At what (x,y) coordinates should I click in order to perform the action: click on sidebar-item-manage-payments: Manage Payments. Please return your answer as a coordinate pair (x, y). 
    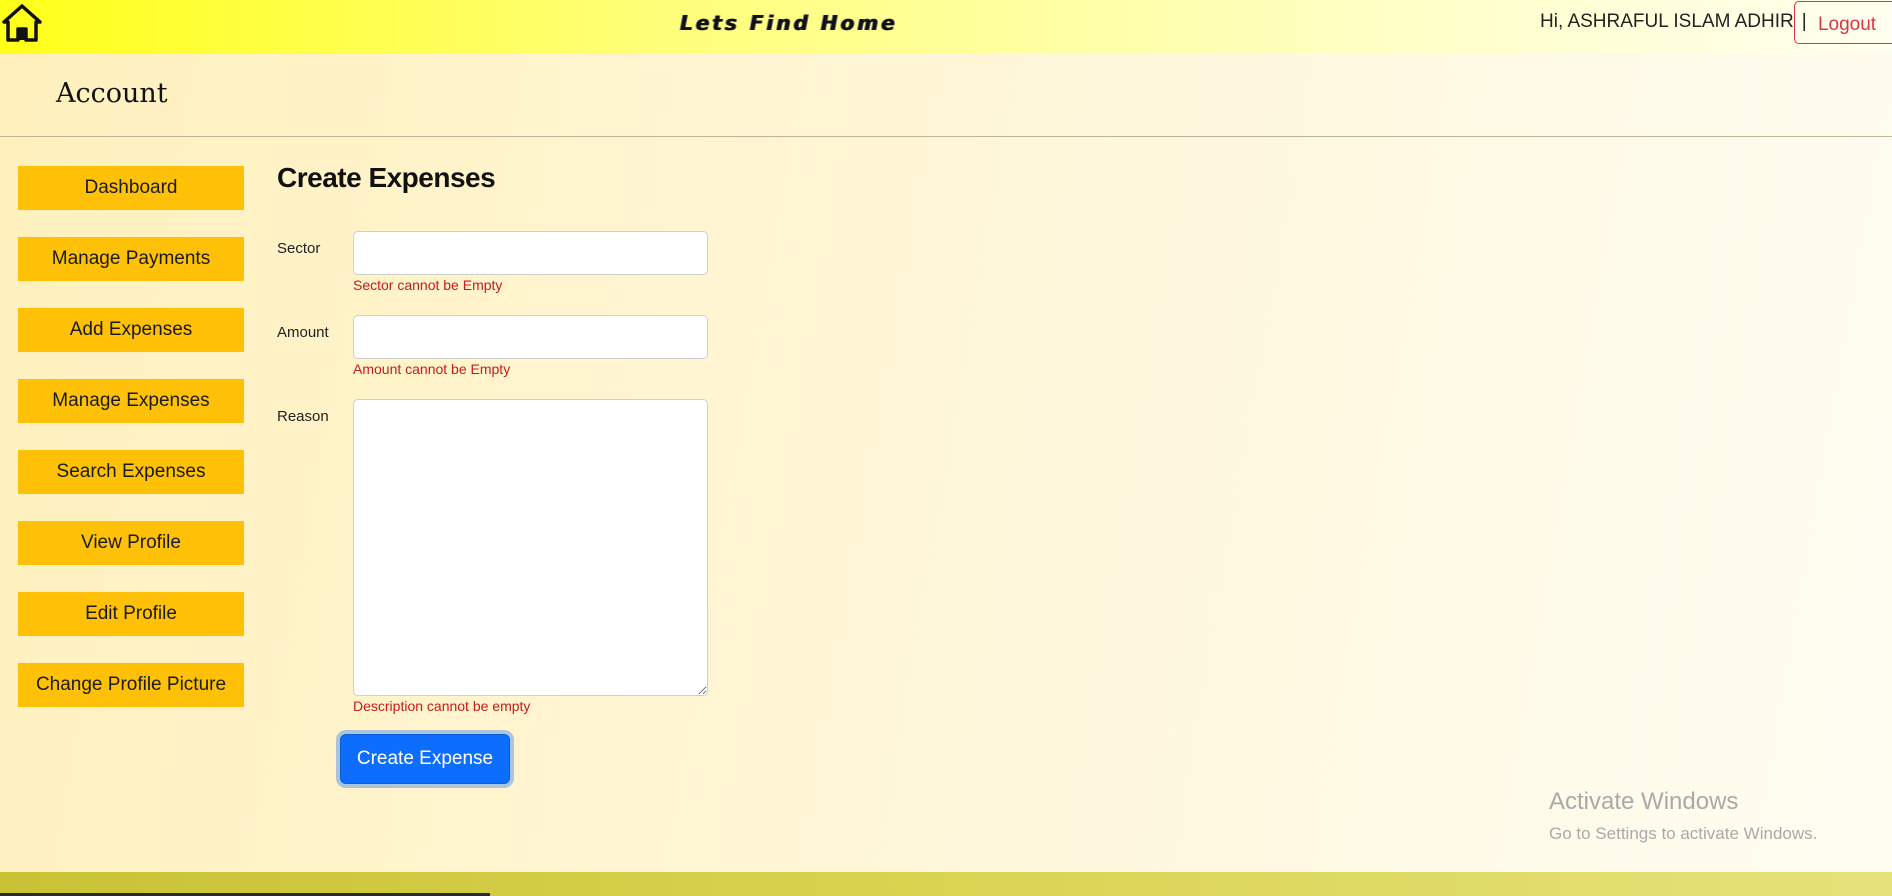
    Looking at the image, I should click on (131, 259).